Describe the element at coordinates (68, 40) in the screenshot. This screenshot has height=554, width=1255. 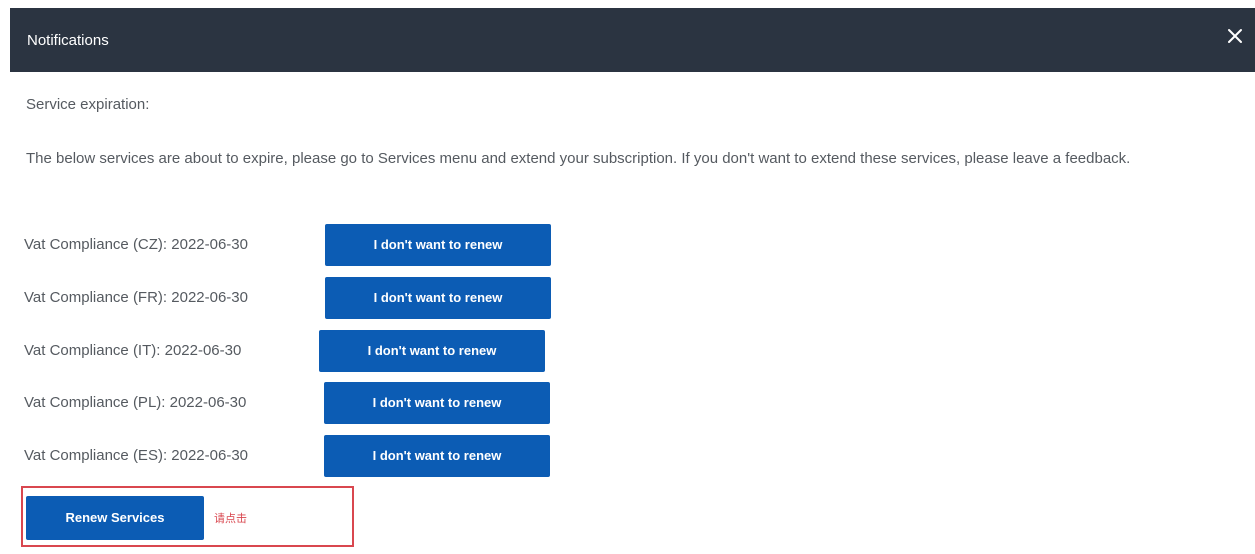
I see `dialog-title: Notifications` at that location.